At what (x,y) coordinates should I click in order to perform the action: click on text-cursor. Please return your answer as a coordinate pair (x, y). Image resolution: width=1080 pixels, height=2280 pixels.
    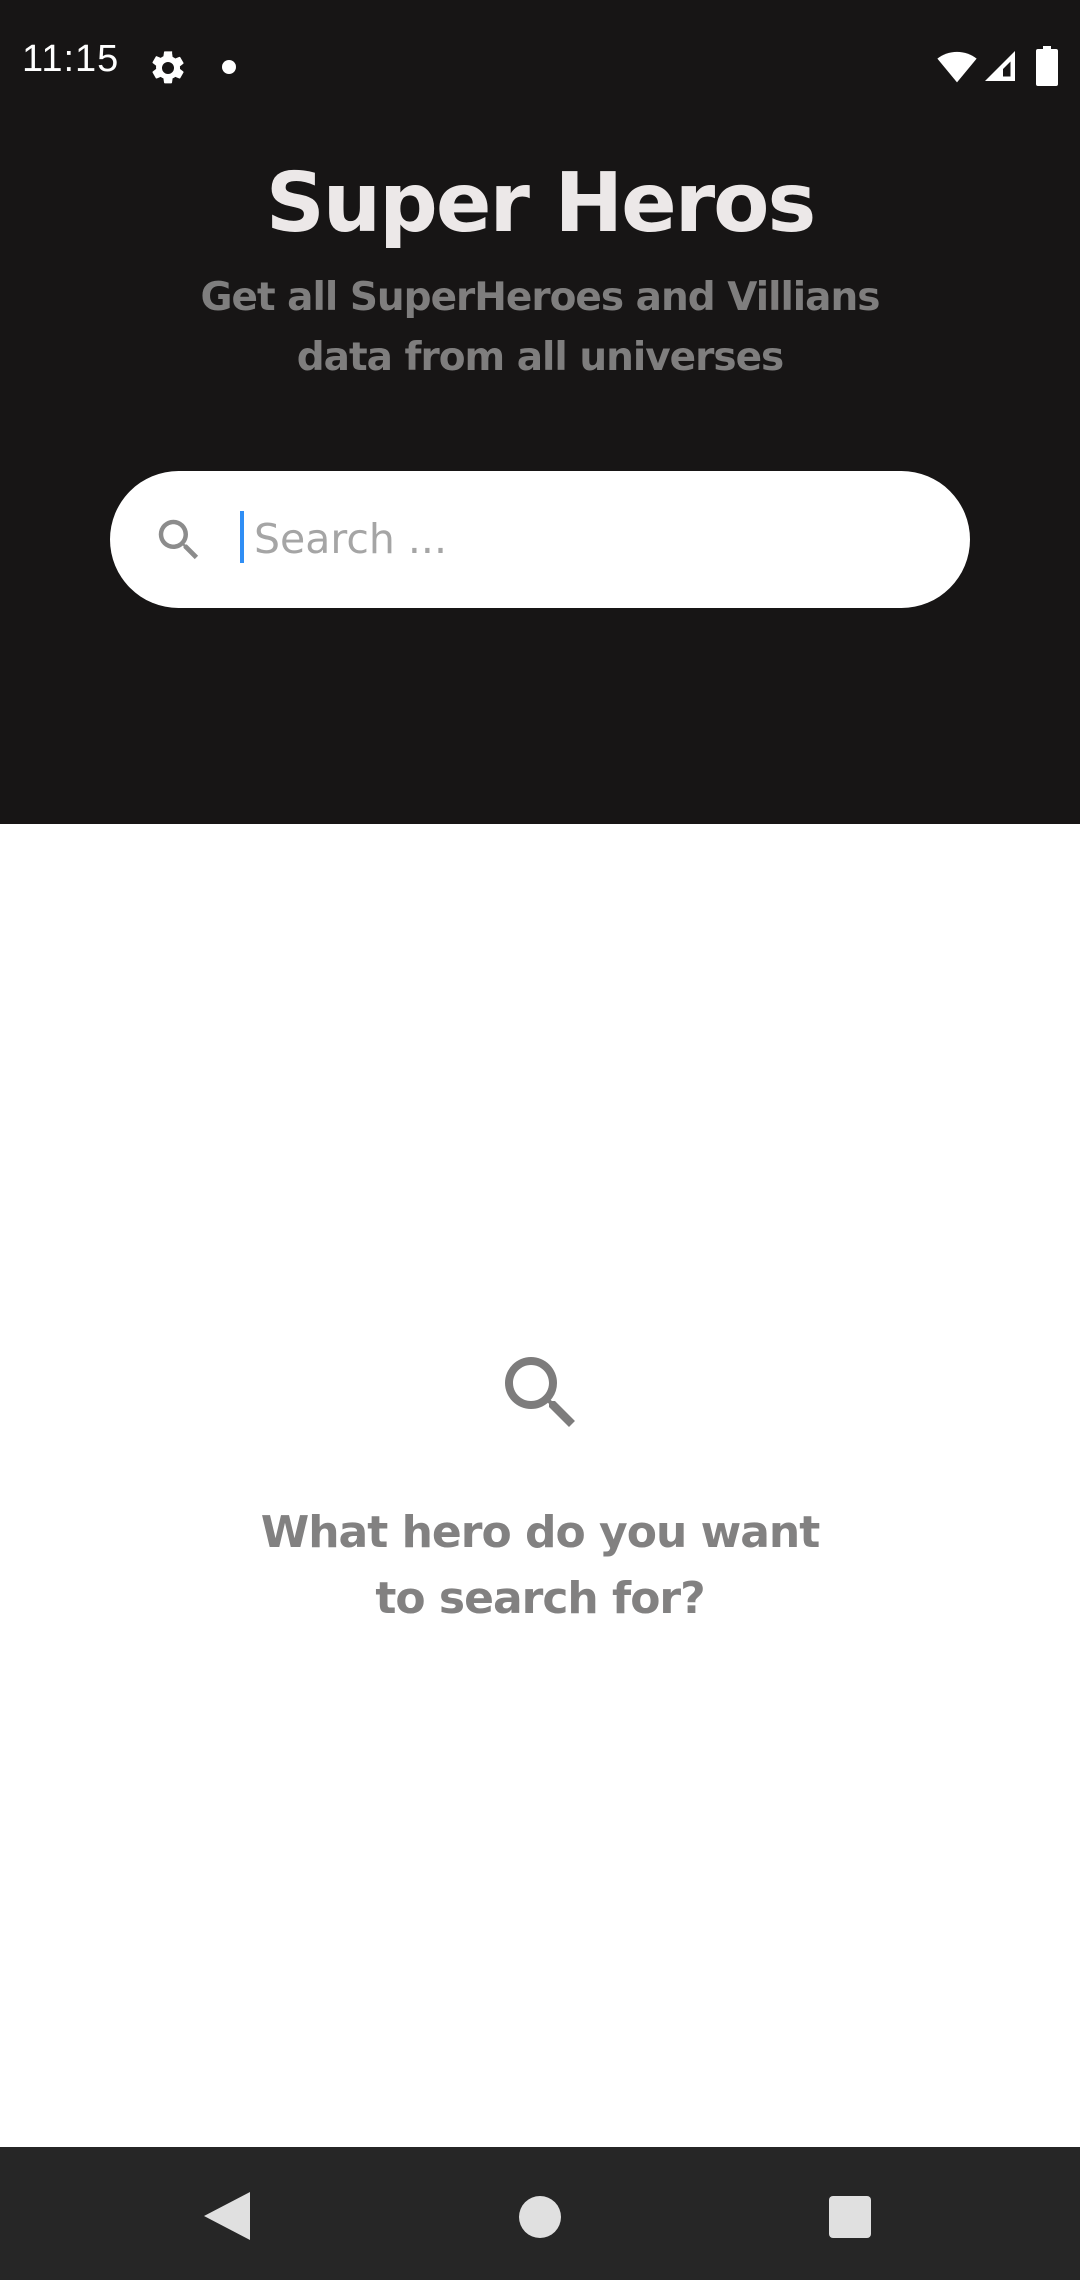
    Looking at the image, I should click on (242, 537).